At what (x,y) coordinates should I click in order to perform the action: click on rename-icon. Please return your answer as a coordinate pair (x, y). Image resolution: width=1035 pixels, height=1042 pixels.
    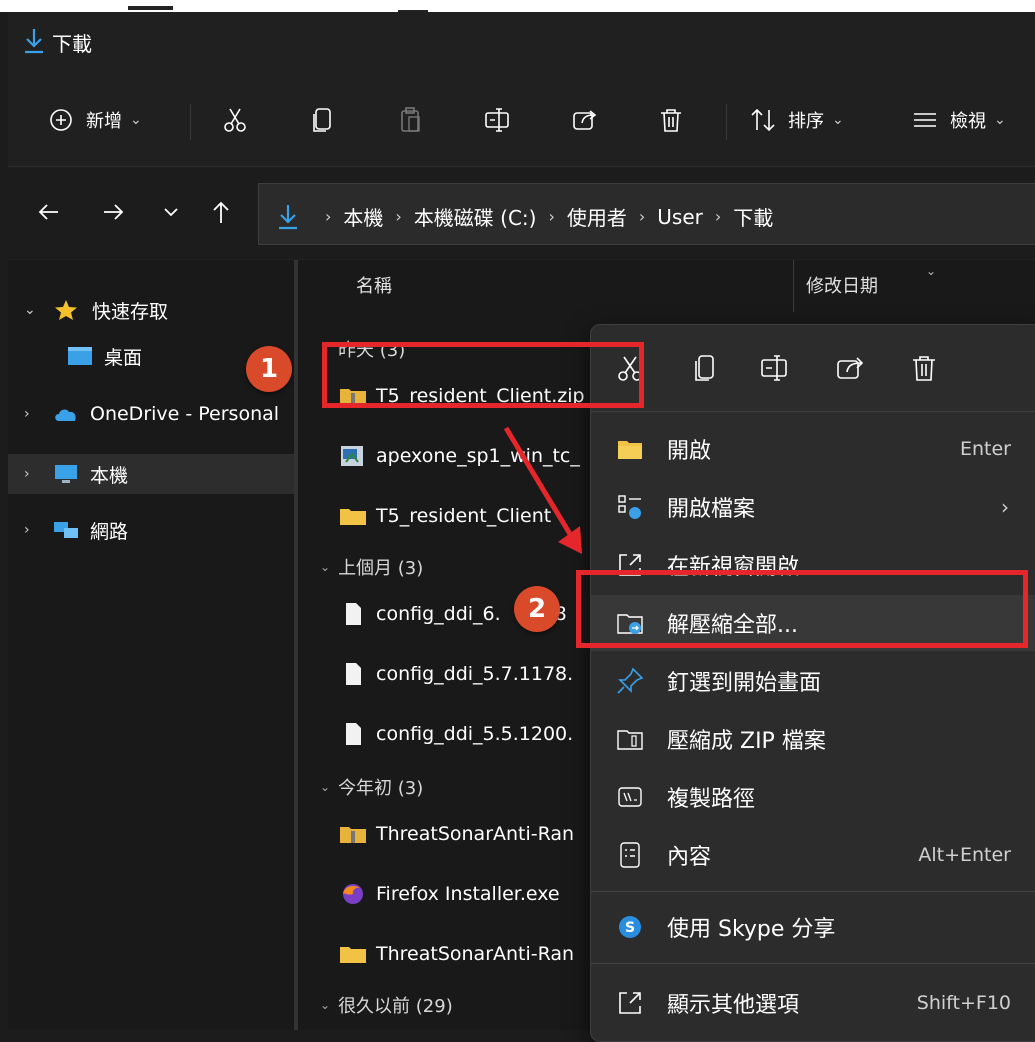
    Looking at the image, I should click on (774, 368).